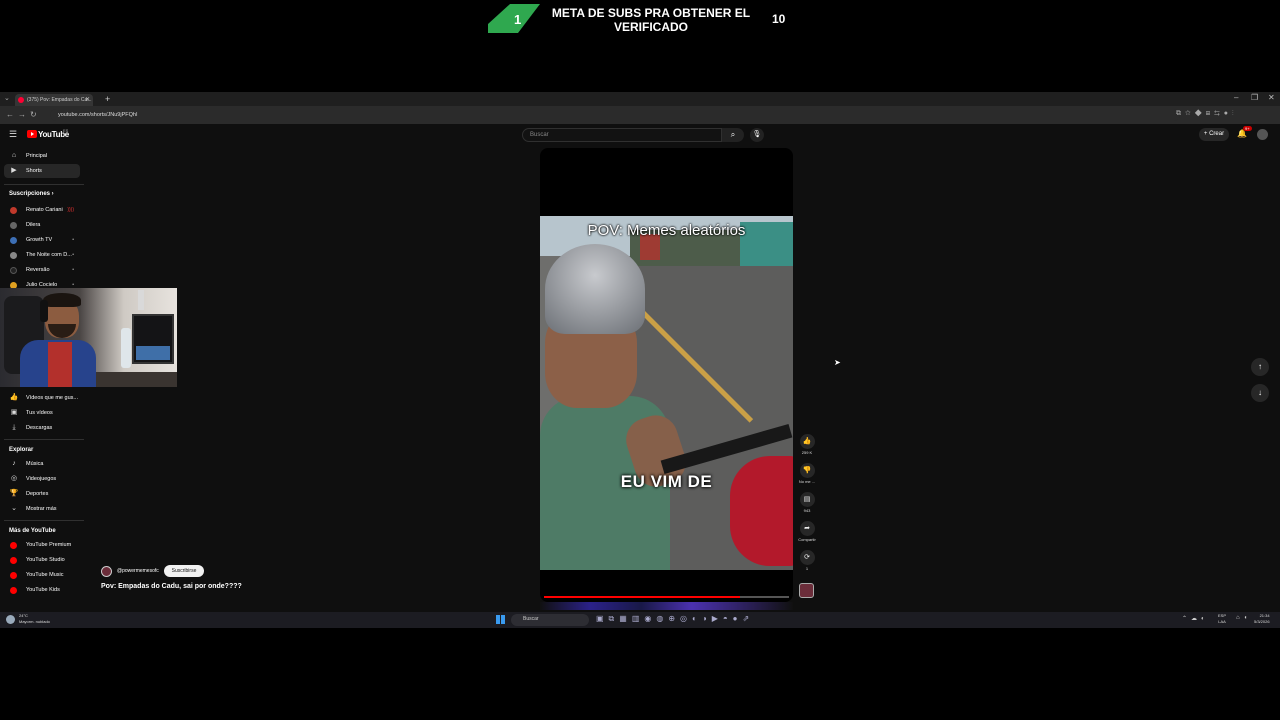 This screenshot has height=720, width=1280. What do you see at coordinates (642, 597) in the screenshot?
I see `video-progress-fill` at bounding box center [642, 597].